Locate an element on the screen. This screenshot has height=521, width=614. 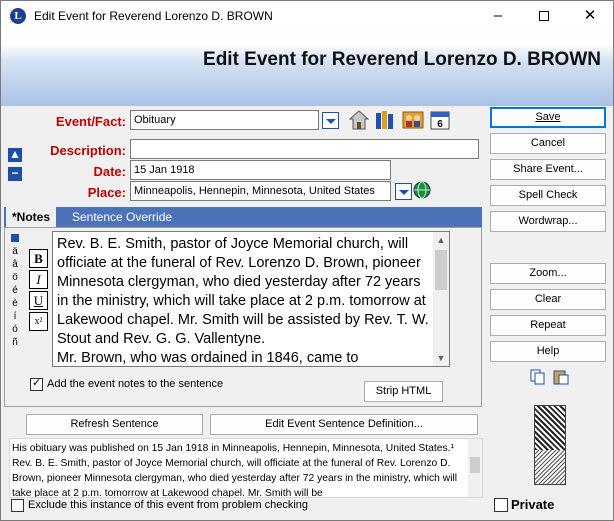
private-checkbox is located at coordinates (501, 505).